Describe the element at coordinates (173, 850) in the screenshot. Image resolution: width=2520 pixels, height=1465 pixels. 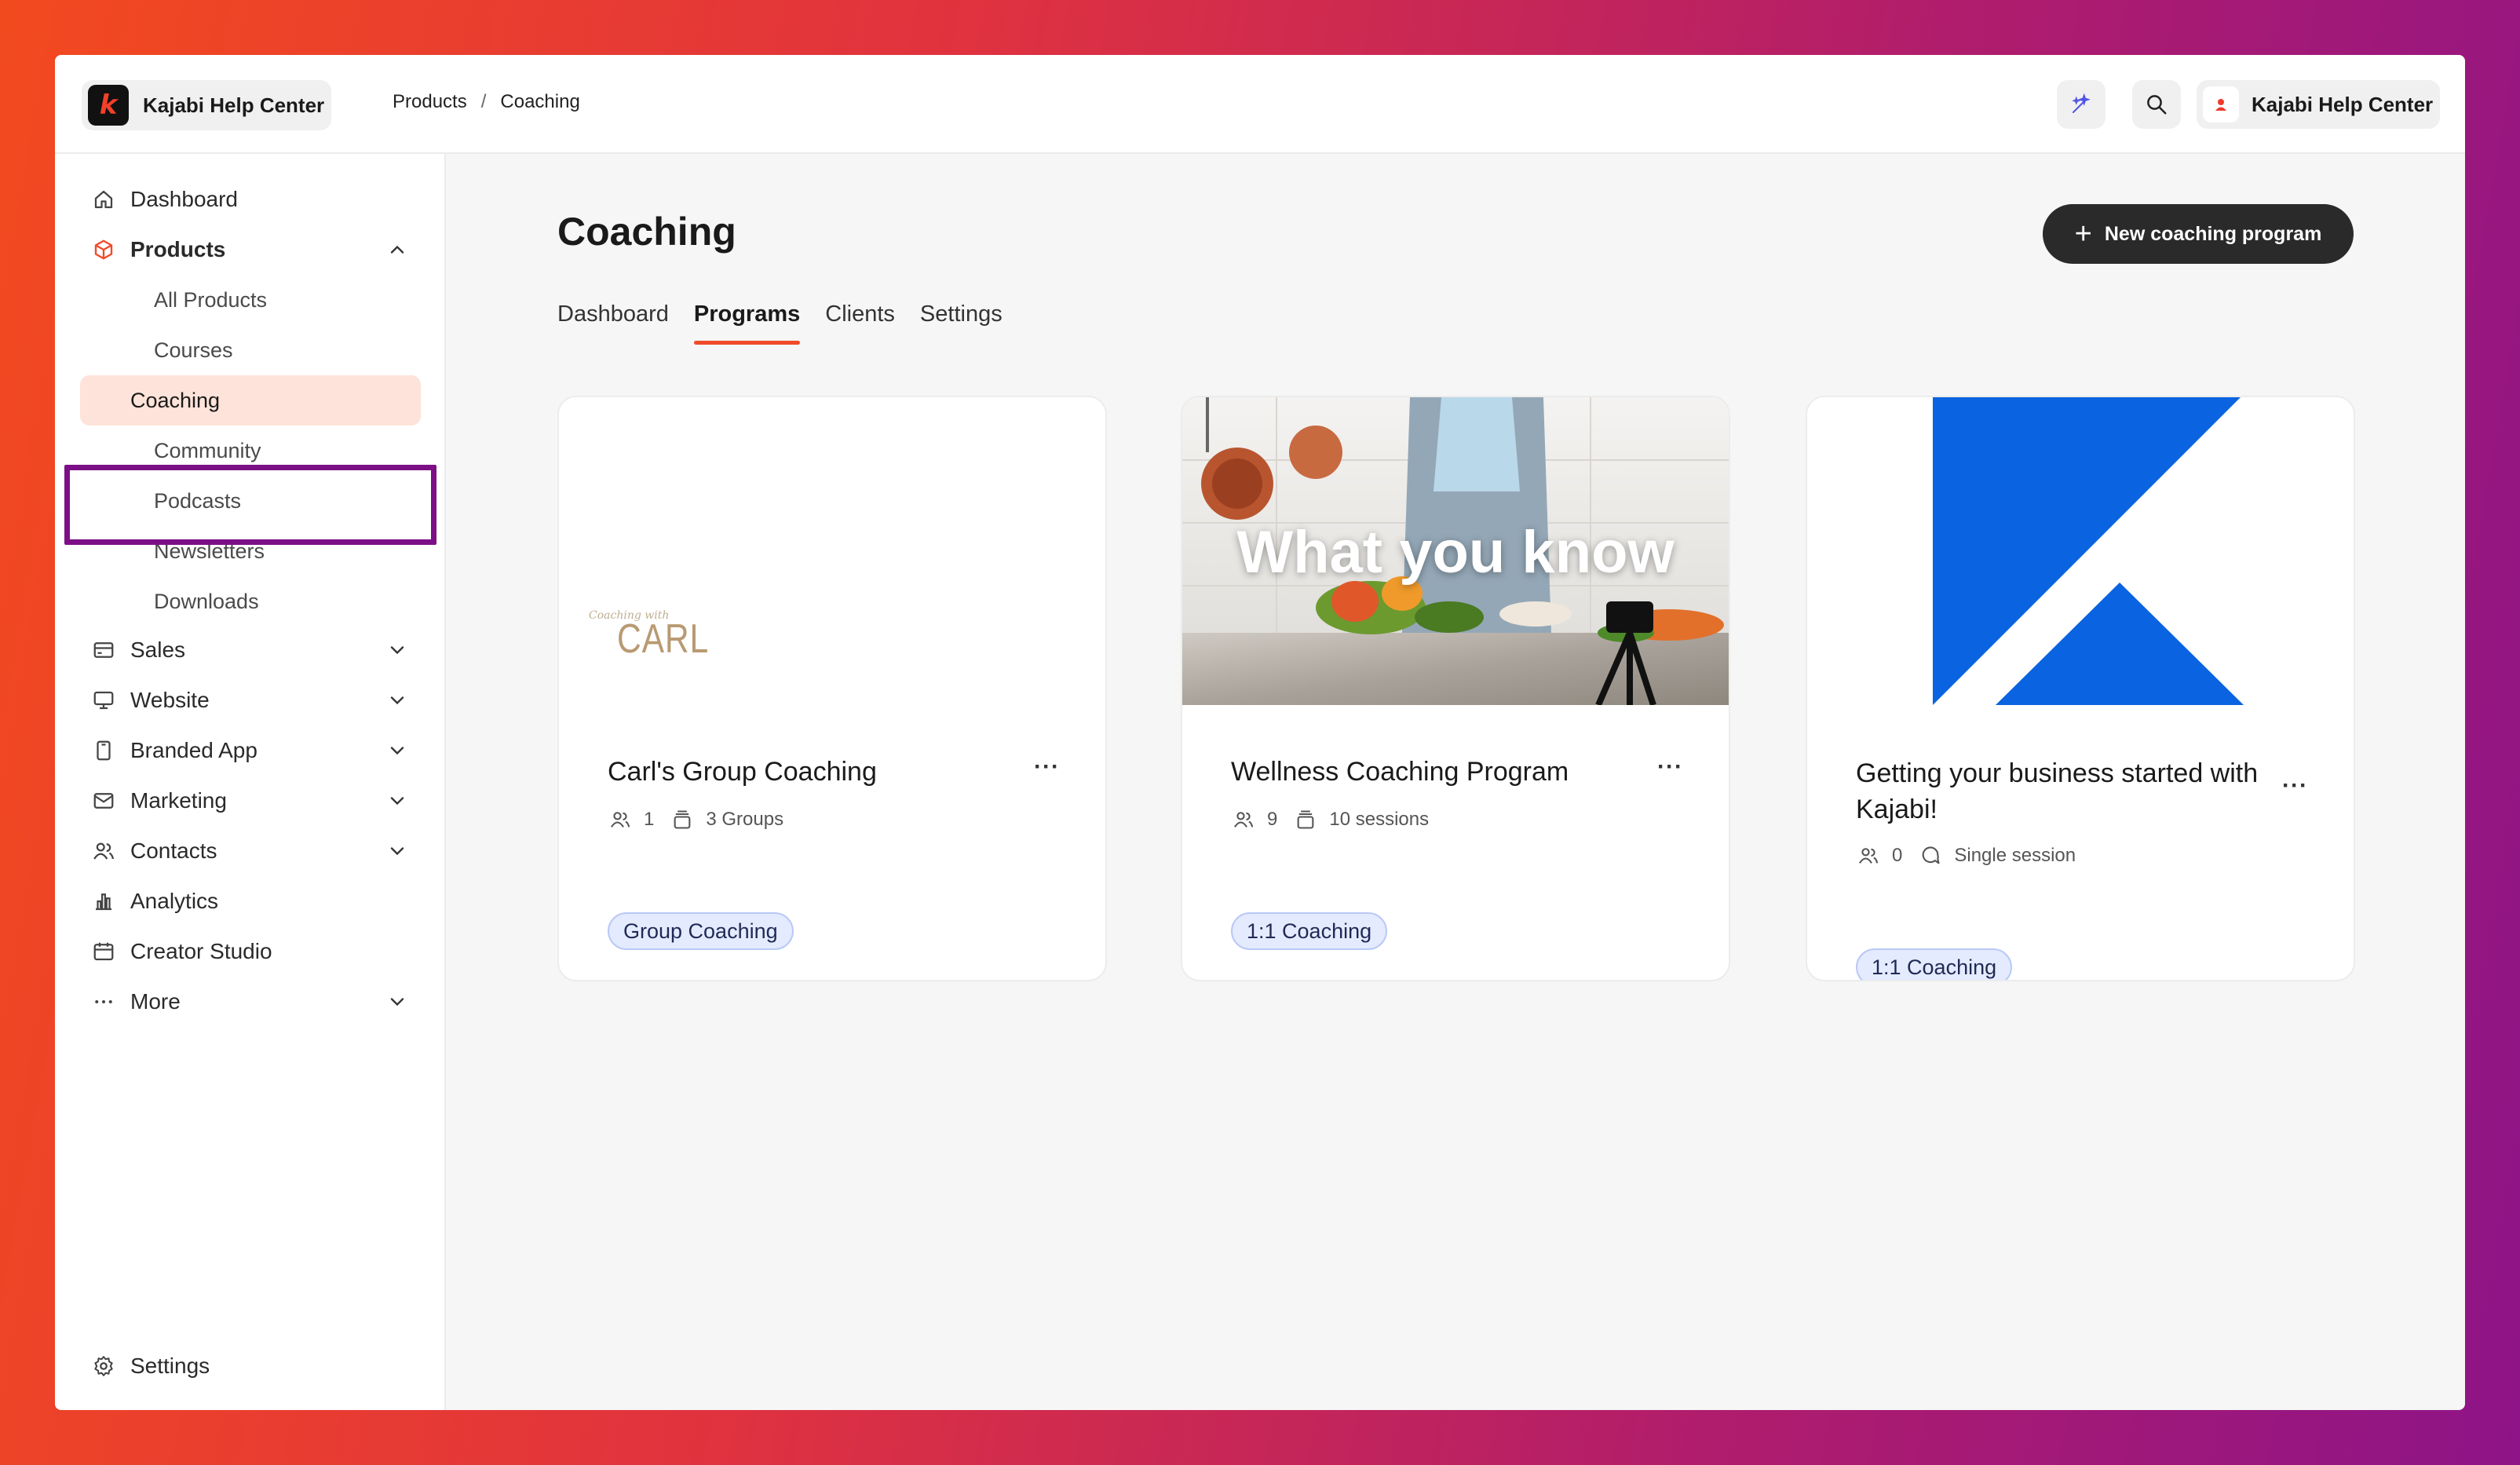
I see `sidebar-item-label: Contacts` at that location.